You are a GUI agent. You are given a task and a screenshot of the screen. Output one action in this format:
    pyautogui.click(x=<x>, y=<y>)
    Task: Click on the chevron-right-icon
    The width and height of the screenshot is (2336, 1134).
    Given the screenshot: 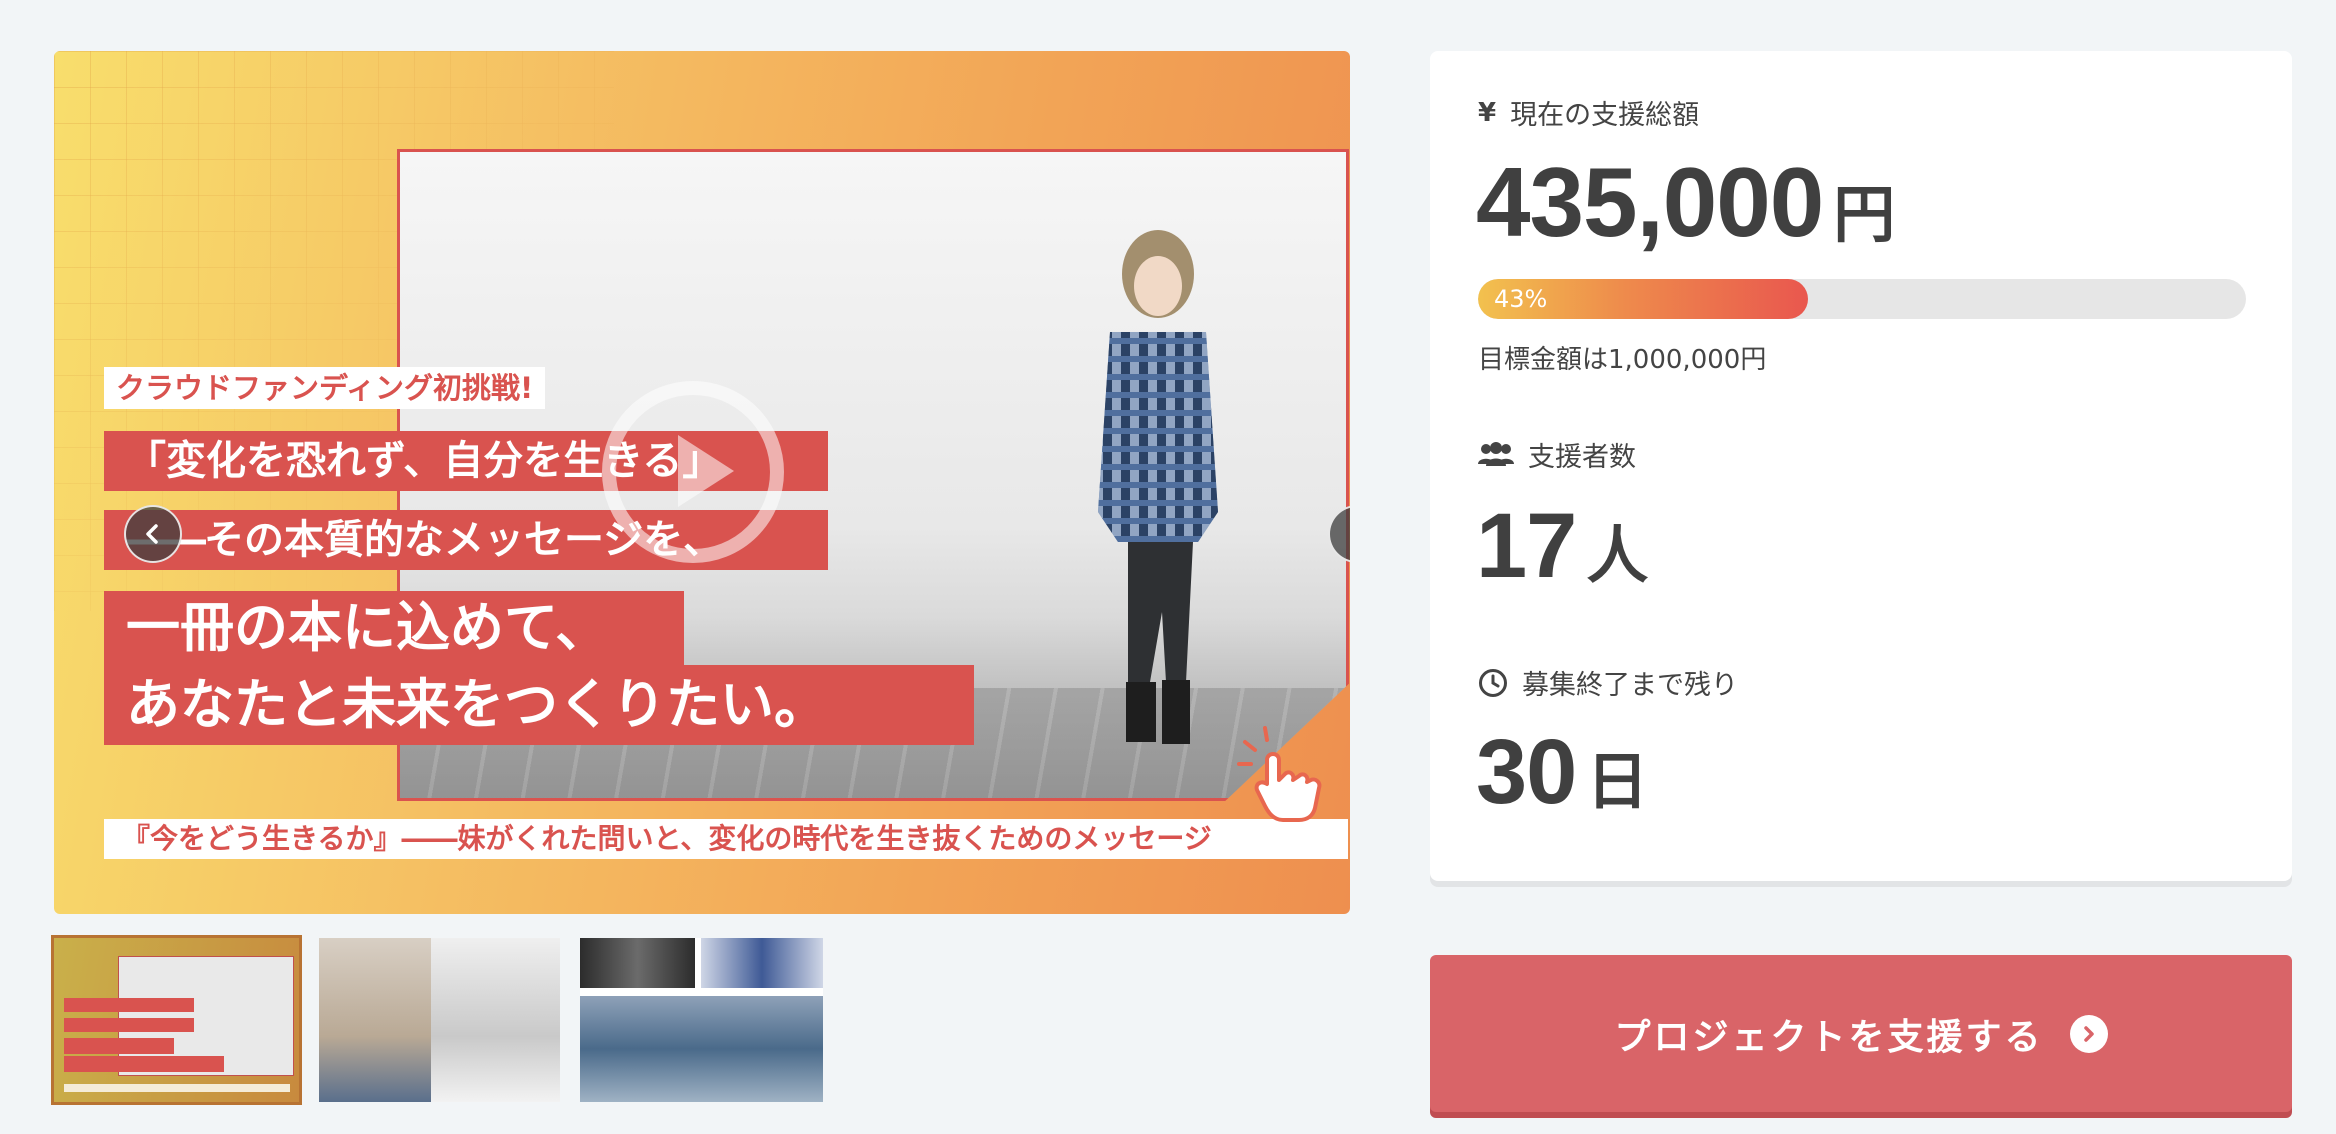 What is the action you would take?
    pyautogui.click(x=1347, y=534)
    